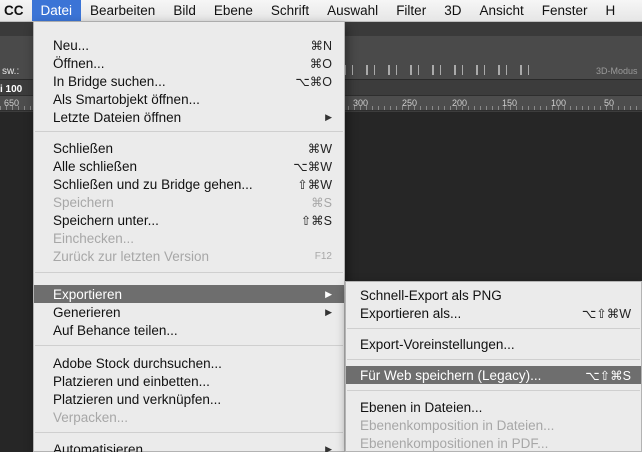 Image resolution: width=642 pixels, height=452 pixels. Describe the element at coordinates (319, 148) in the screenshot. I see `menu-item-shortcut: ⌘W` at that location.